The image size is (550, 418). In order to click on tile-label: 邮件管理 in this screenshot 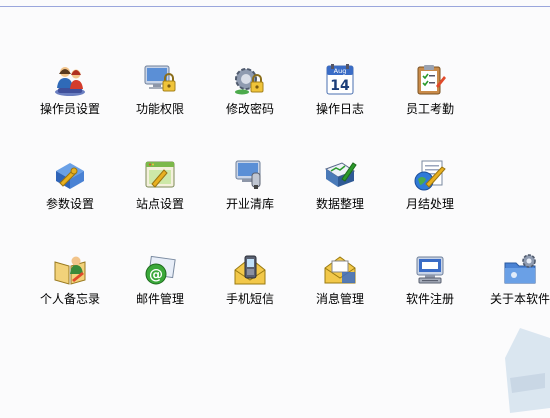, I will do `click(159, 299)`.